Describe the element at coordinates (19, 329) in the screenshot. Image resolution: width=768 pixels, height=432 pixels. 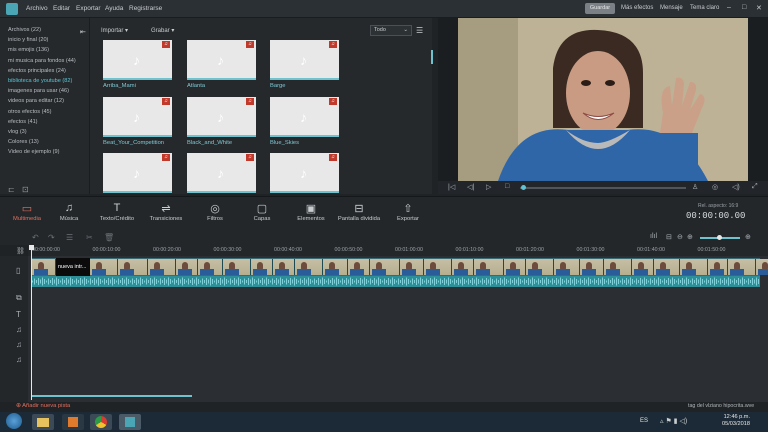
I see `music-track-1-icon: ♫` at that location.